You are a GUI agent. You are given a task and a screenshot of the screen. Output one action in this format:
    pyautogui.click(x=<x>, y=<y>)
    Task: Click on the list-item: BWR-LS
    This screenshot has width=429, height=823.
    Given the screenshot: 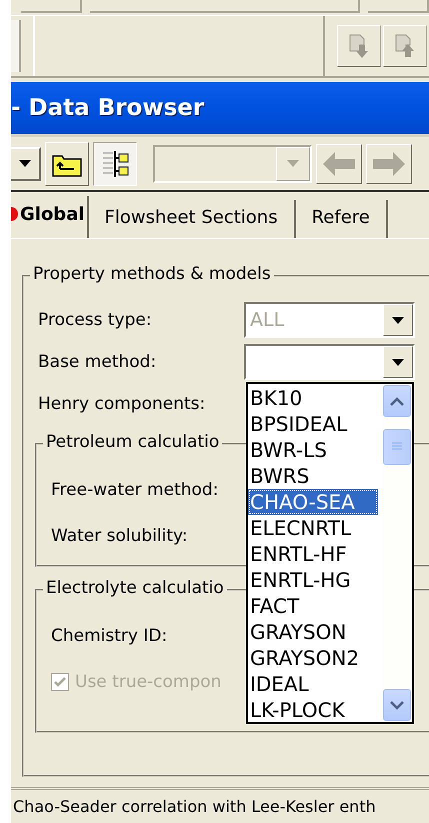 What is the action you would take?
    pyautogui.click(x=315, y=450)
    